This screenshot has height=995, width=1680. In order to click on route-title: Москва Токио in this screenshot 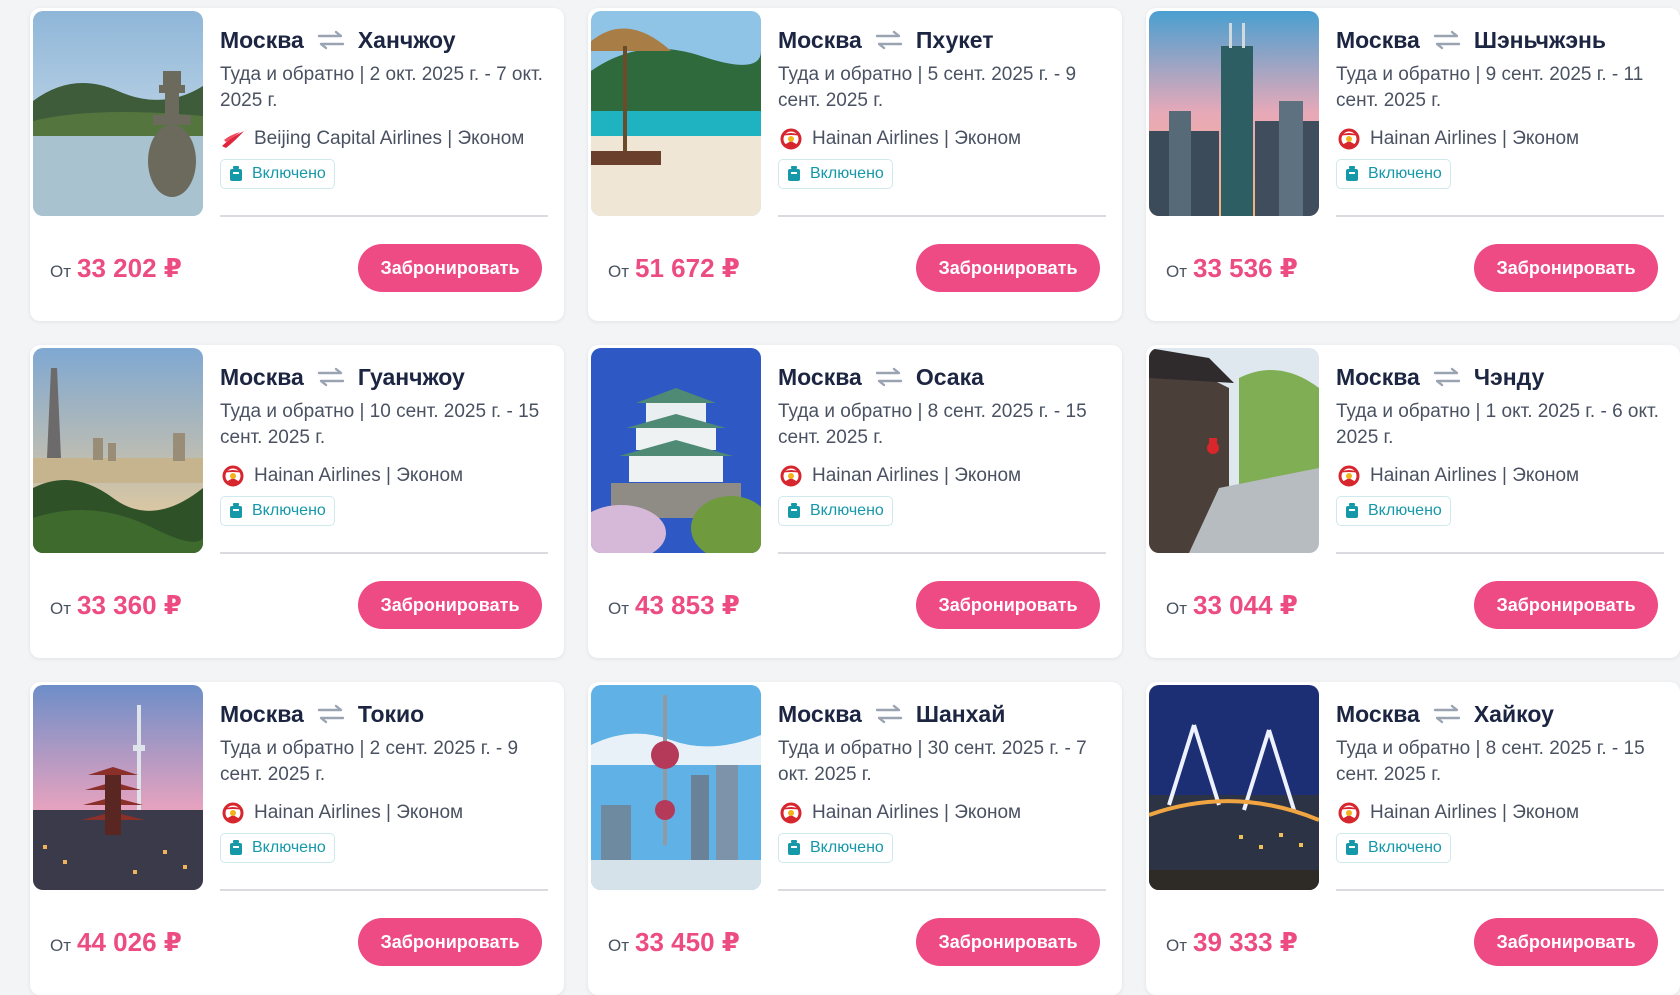, I will do `click(384, 714)`.